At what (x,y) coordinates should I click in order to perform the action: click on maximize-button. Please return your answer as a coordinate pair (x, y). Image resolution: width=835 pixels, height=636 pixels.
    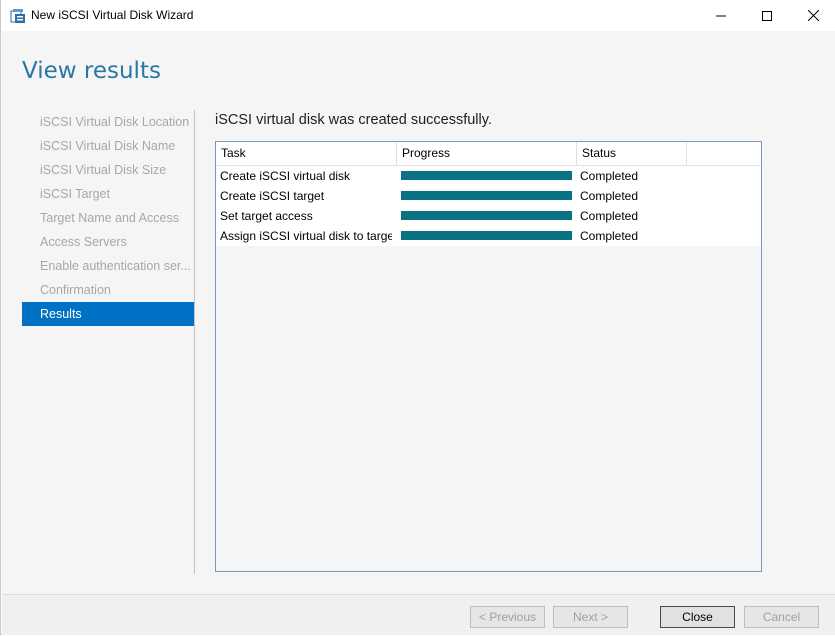
    Looking at the image, I should click on (767, 15).